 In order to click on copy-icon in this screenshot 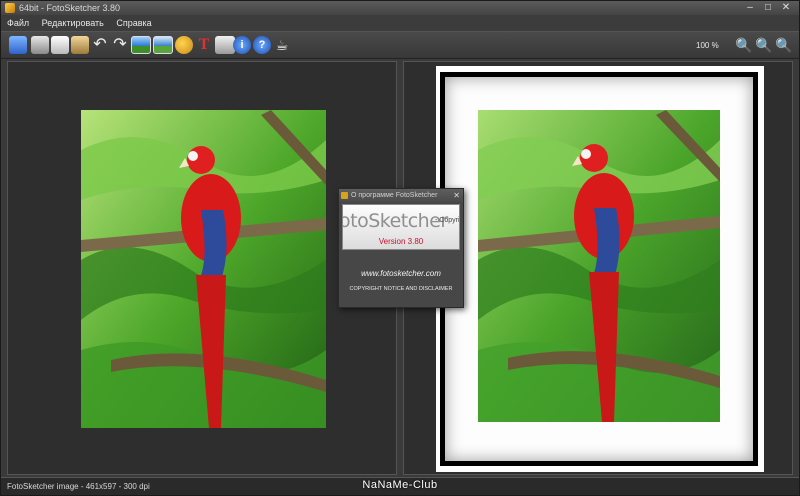, I will do `click(60, 45)`.